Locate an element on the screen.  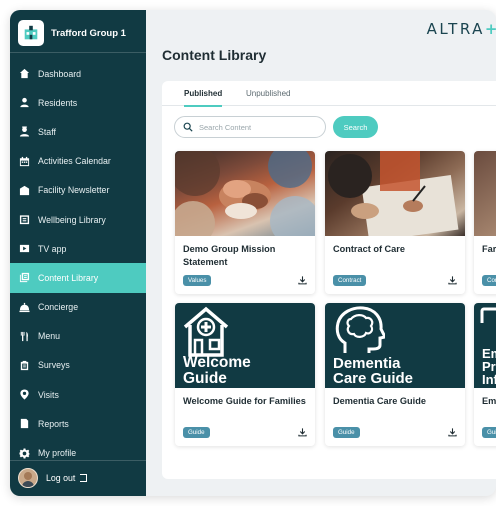
logout-label: Log out is located at coordinates (61, 478).